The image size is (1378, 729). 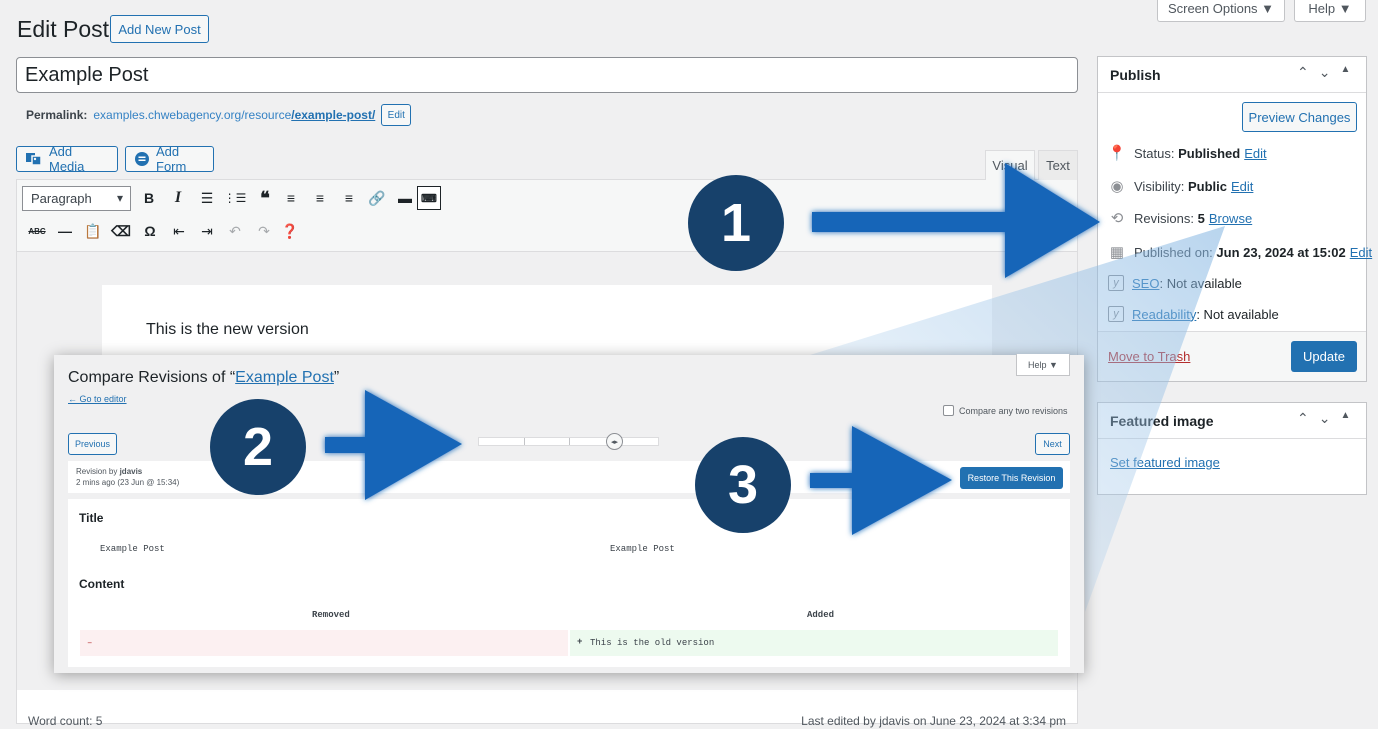 What do you see at coordinates (93, 231) in the screenshot?
I see `paste-text-icon: 📋` at bounding box center [93, 231].